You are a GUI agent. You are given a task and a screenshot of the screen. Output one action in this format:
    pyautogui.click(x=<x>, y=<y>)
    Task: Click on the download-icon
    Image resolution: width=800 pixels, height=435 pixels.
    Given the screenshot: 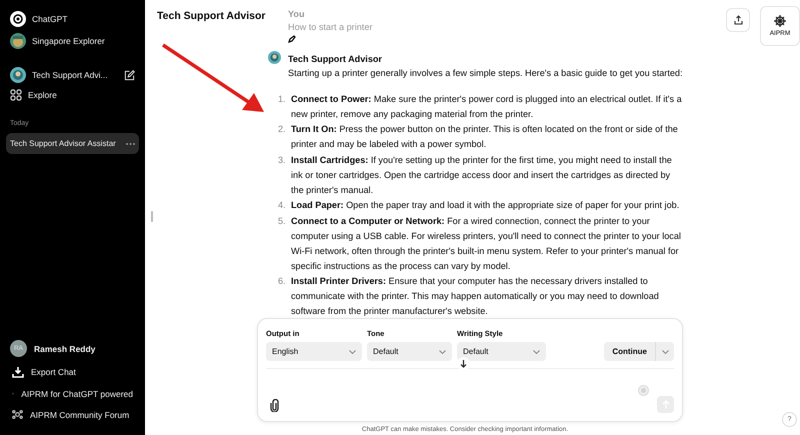 What is the action you would take?
    pyautogui.click(x=18, y=372)
    